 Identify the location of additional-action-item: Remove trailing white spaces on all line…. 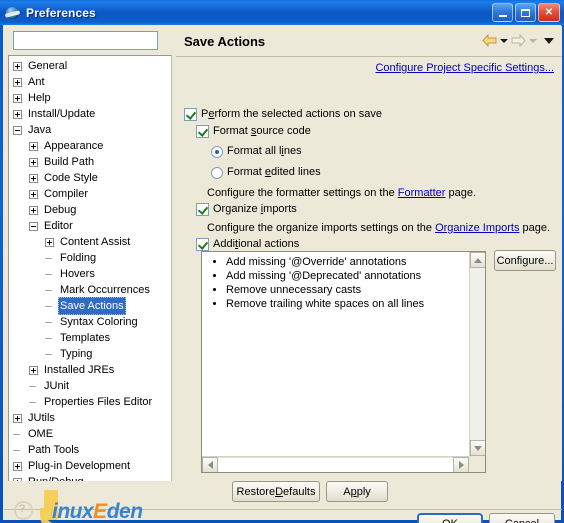
(348, 304).